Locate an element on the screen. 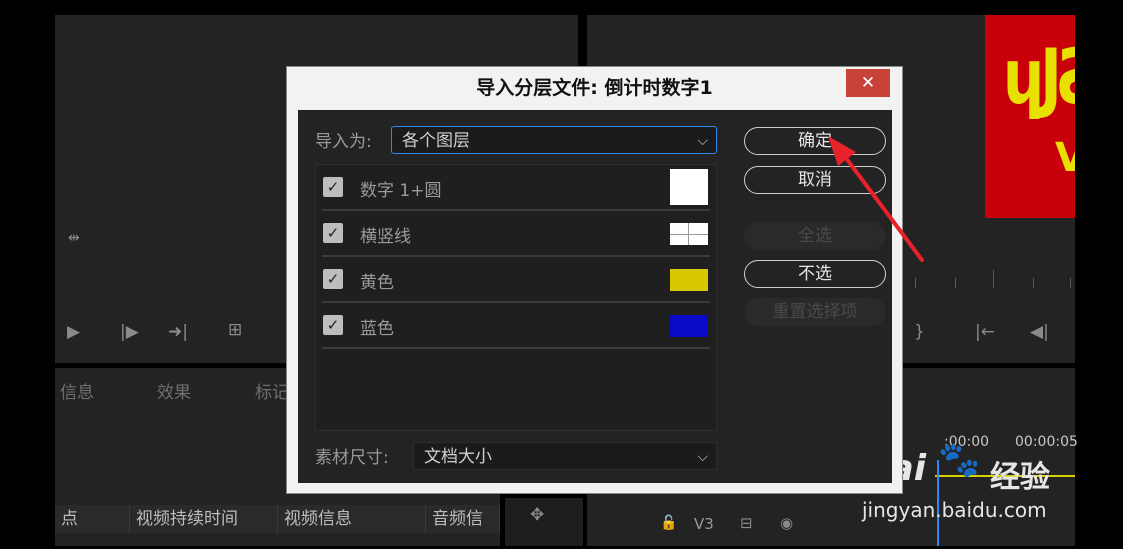  annotation-arrow is located at coordinates (876, 199).